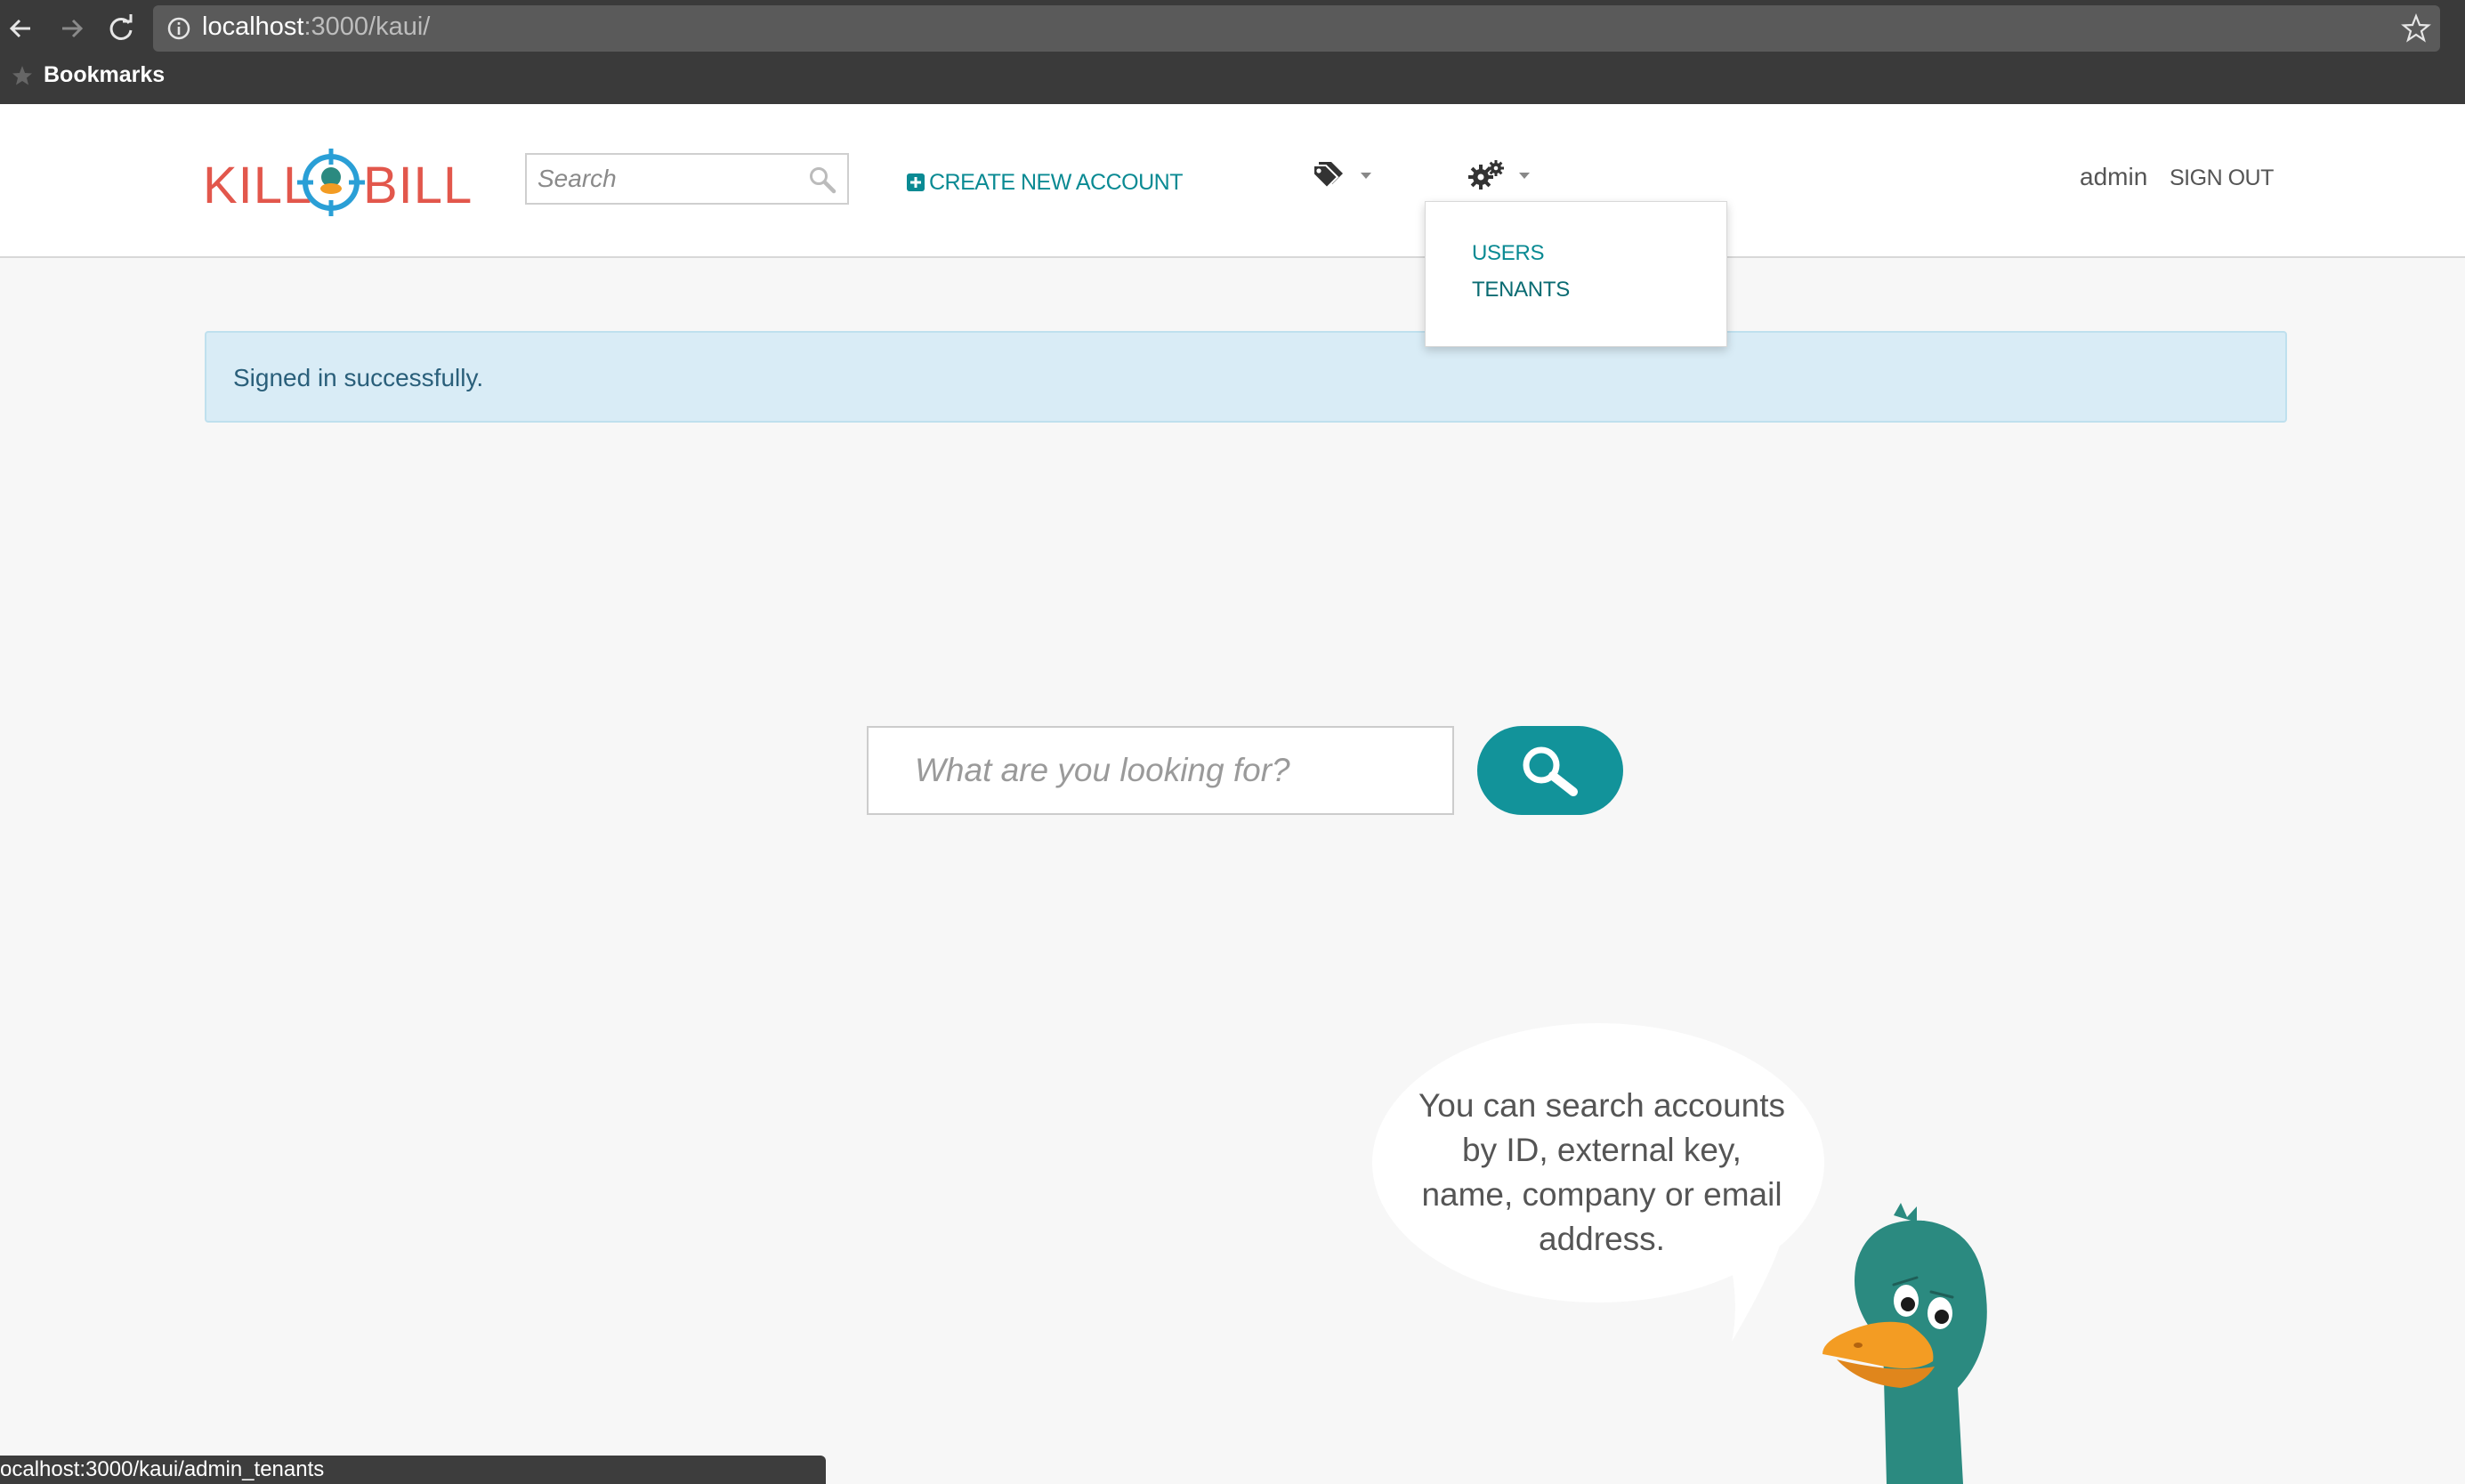 The width and height of the screenshot is (2465, 1484). Describe the element at coordinates (178, 77) in the screenshot. I see `bookmarks-bar: Bookmarks` at that location.